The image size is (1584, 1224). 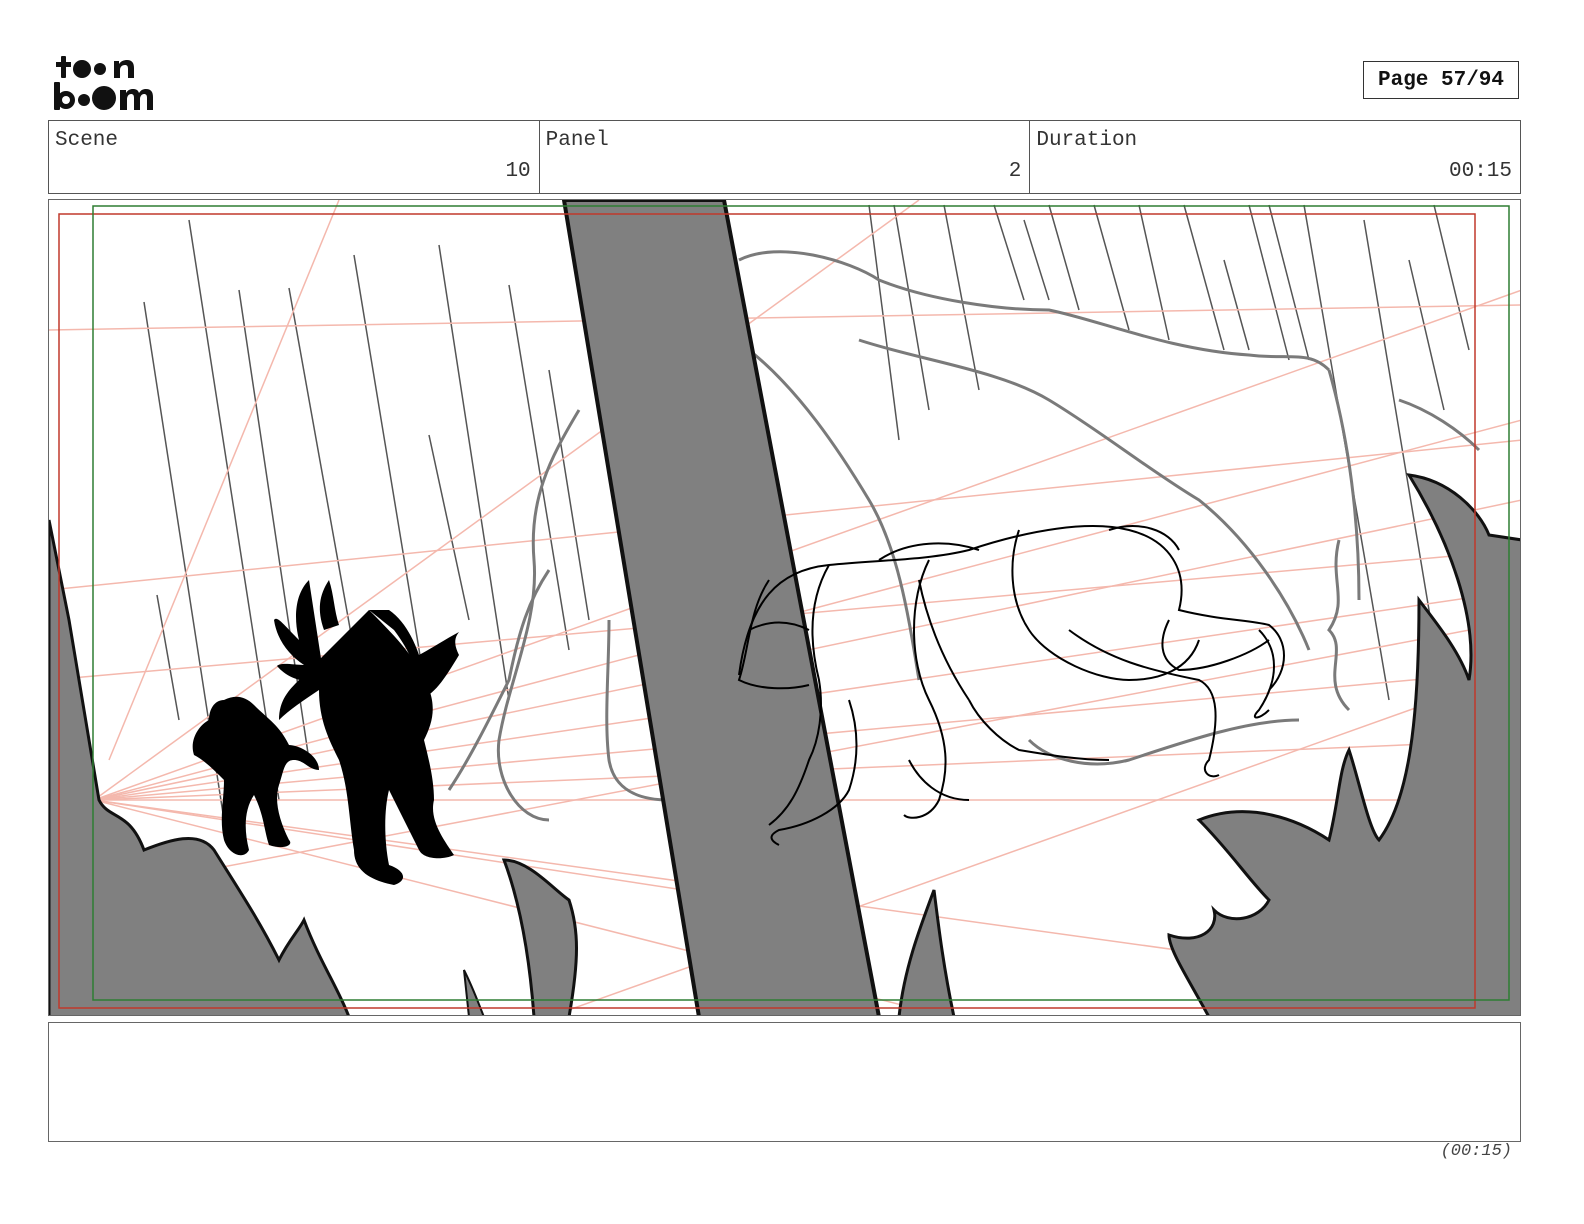 What do you see at coordinates (87, 140) in the screenshot?
I see `scene-label: Scene` at bounding box center [87, 140].